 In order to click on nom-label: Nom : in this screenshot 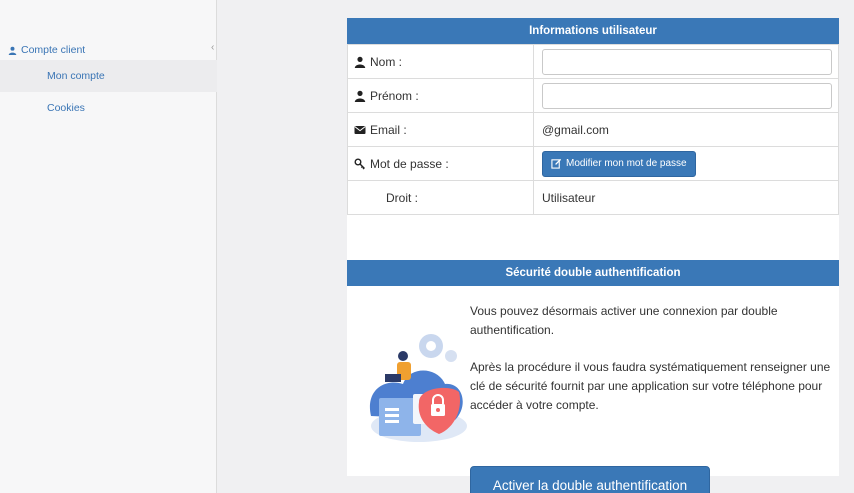, I will do `click(386, 61)`.